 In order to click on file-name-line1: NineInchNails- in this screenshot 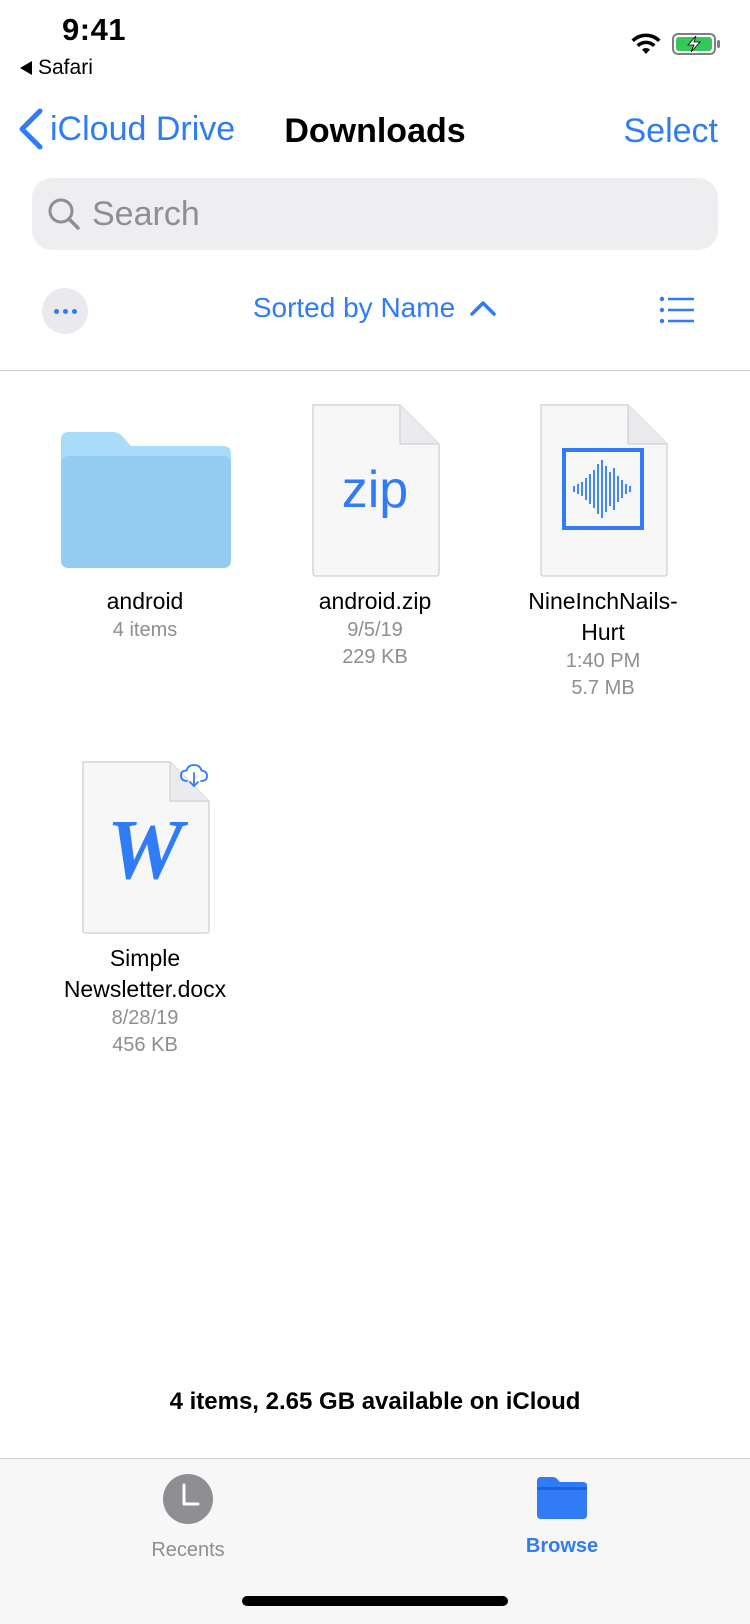, I will do `click(603, 601)`.